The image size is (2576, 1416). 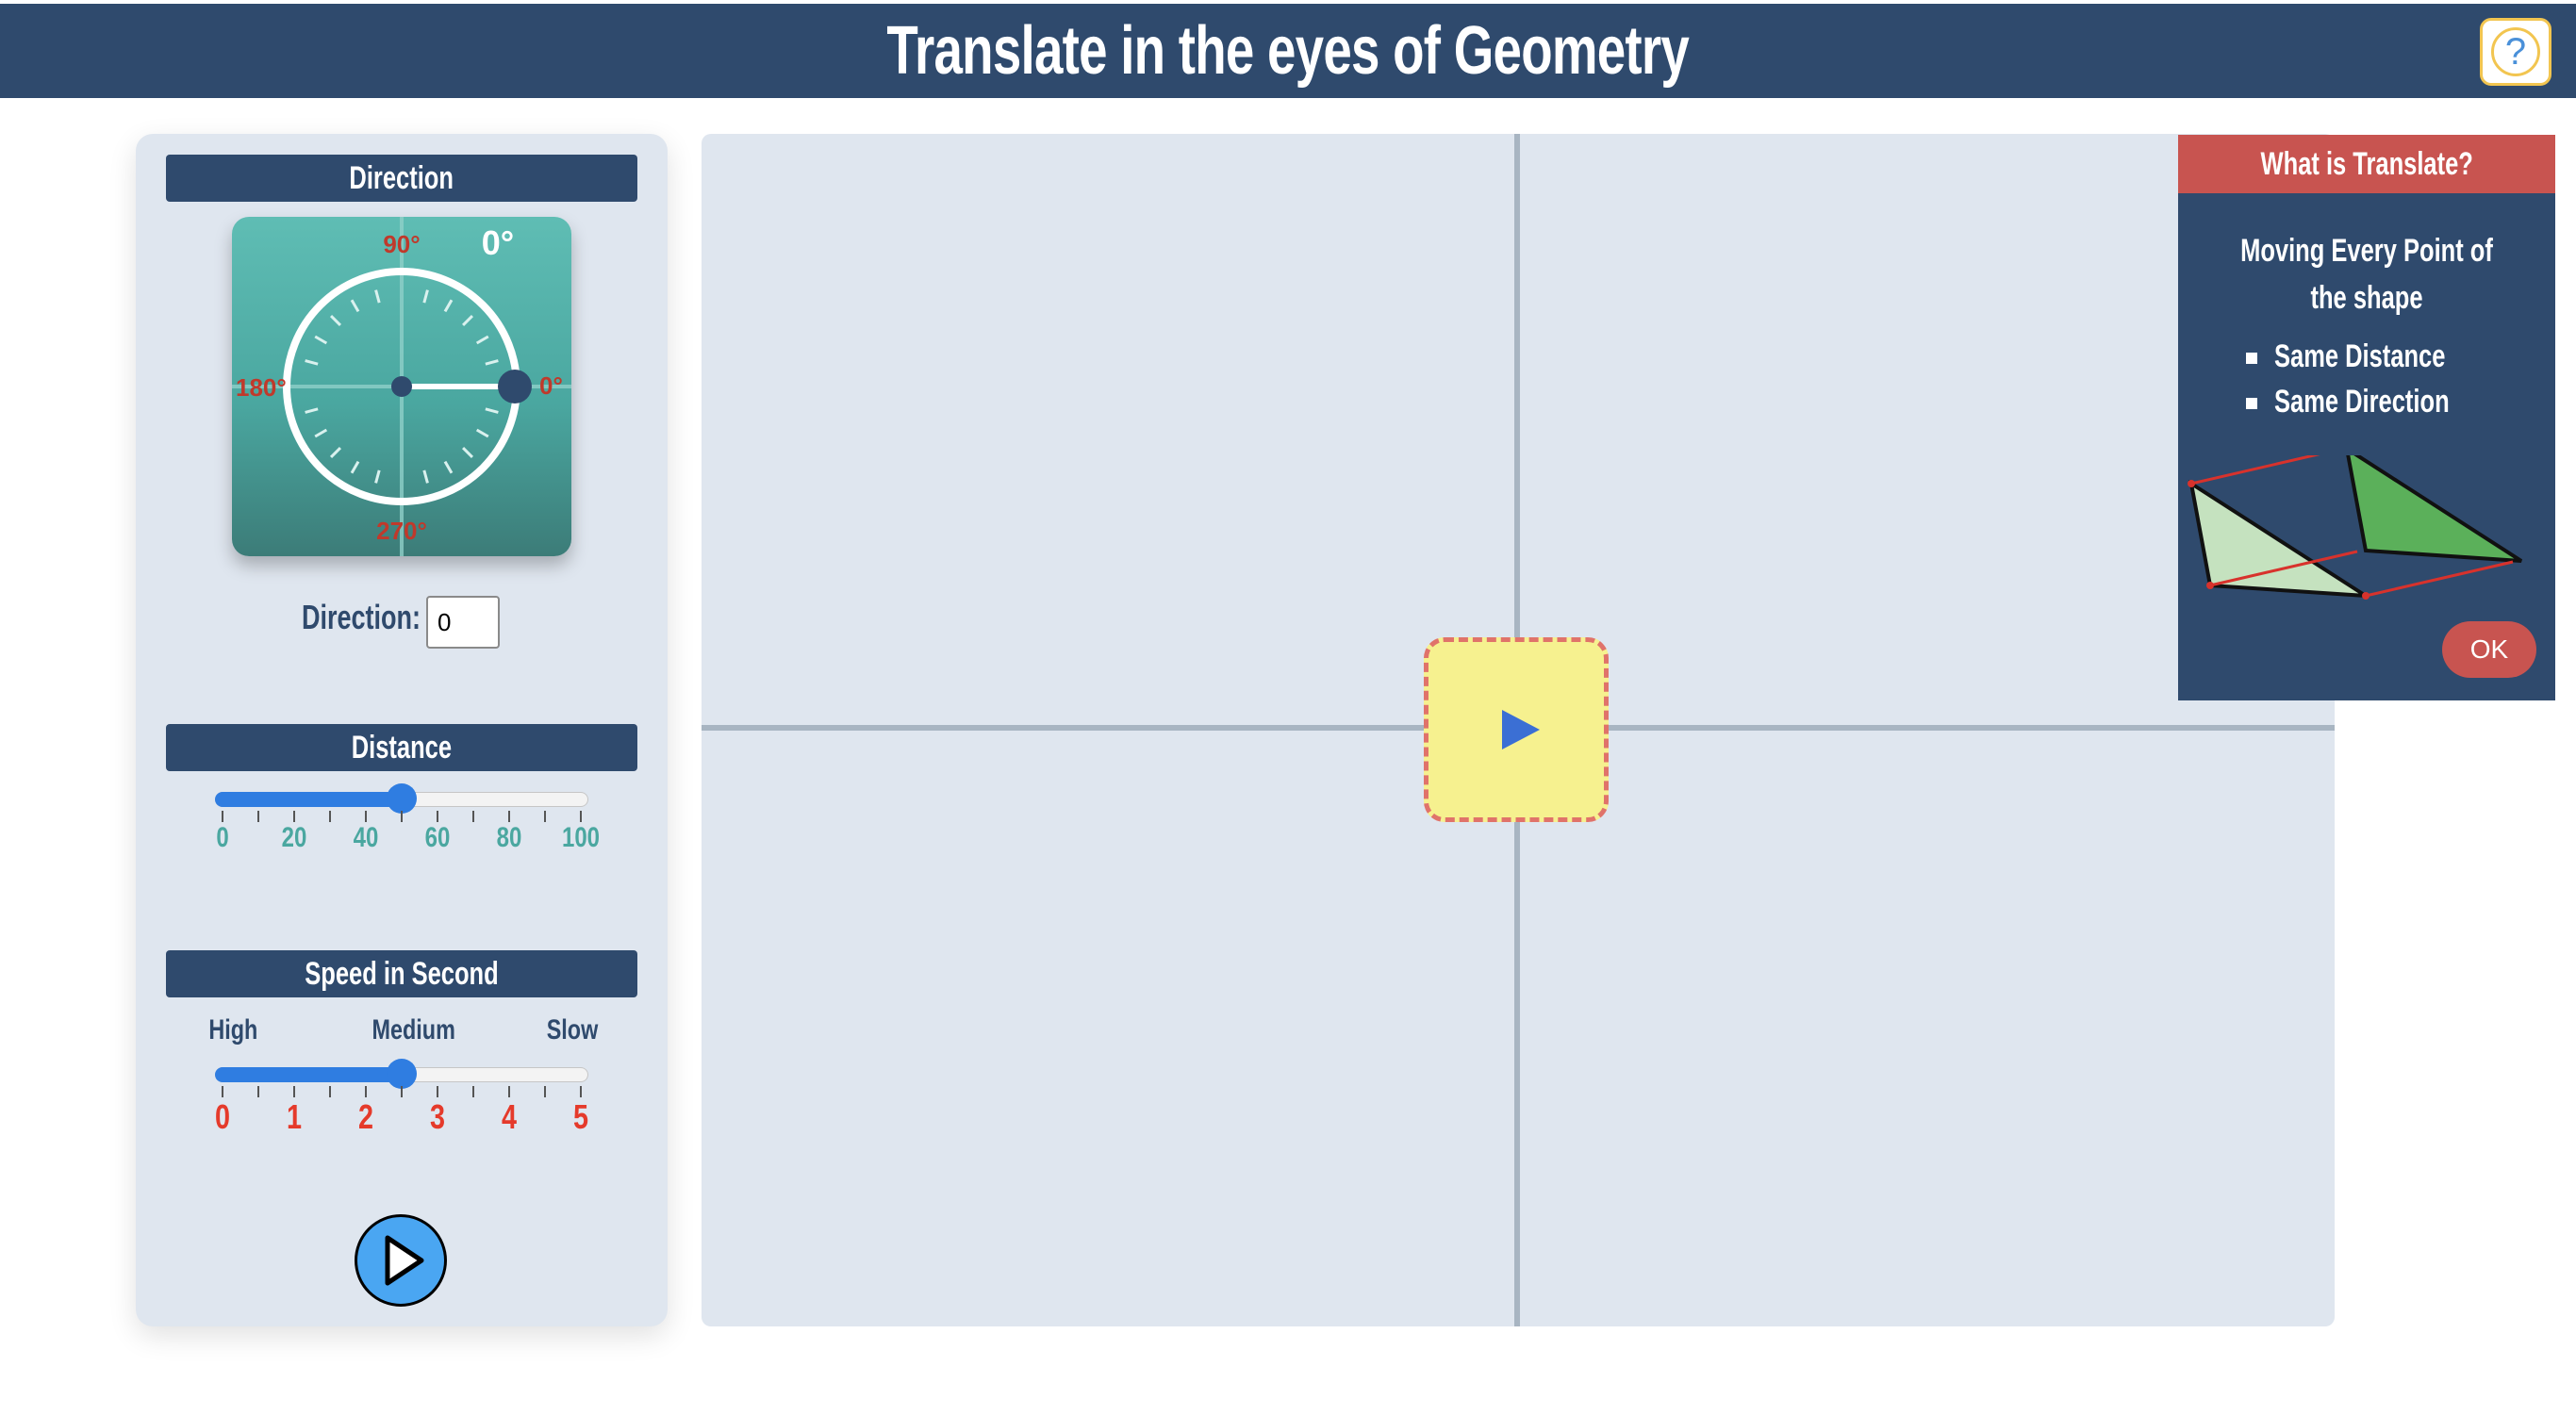 I want to click on question-icon: ?, so click(x=2515, y=51).